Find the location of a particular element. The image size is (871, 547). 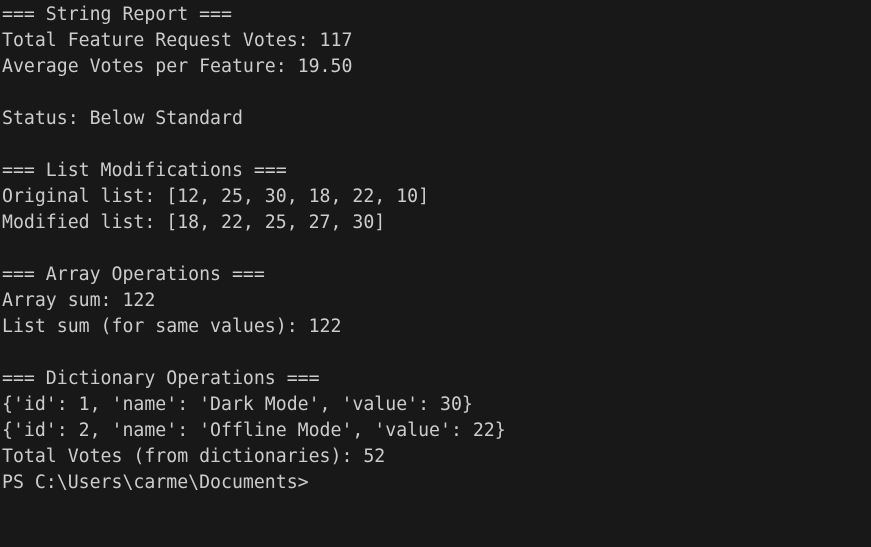

output-line: Original list: [12, 25, 30, 18, 22, 10] is located at coordinates (216, 196).